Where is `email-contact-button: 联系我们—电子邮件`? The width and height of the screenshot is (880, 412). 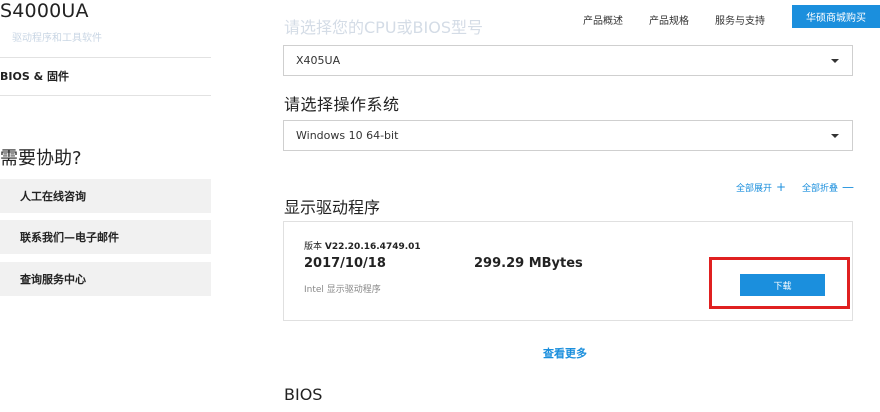 email-contact-button: 联系我们—电子邮件 is located at coordinates (105, 237).